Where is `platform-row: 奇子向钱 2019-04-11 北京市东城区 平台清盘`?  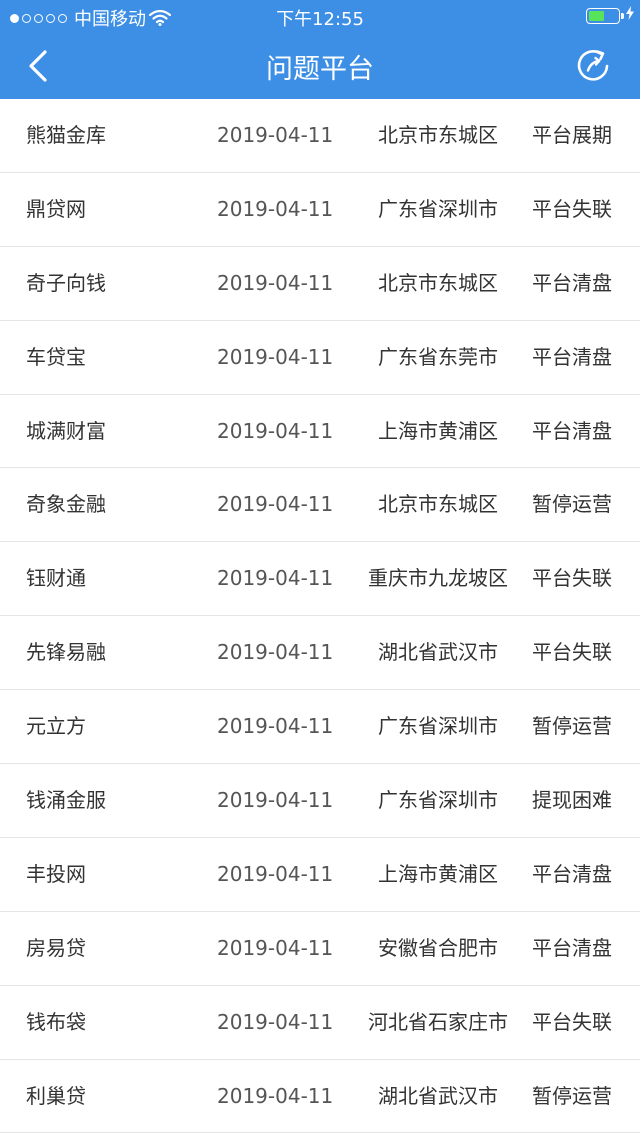 platform-row: 奇子向钱 2019-04-11 北京市东城区 平台清盘 is located at coordinates (320, 284).